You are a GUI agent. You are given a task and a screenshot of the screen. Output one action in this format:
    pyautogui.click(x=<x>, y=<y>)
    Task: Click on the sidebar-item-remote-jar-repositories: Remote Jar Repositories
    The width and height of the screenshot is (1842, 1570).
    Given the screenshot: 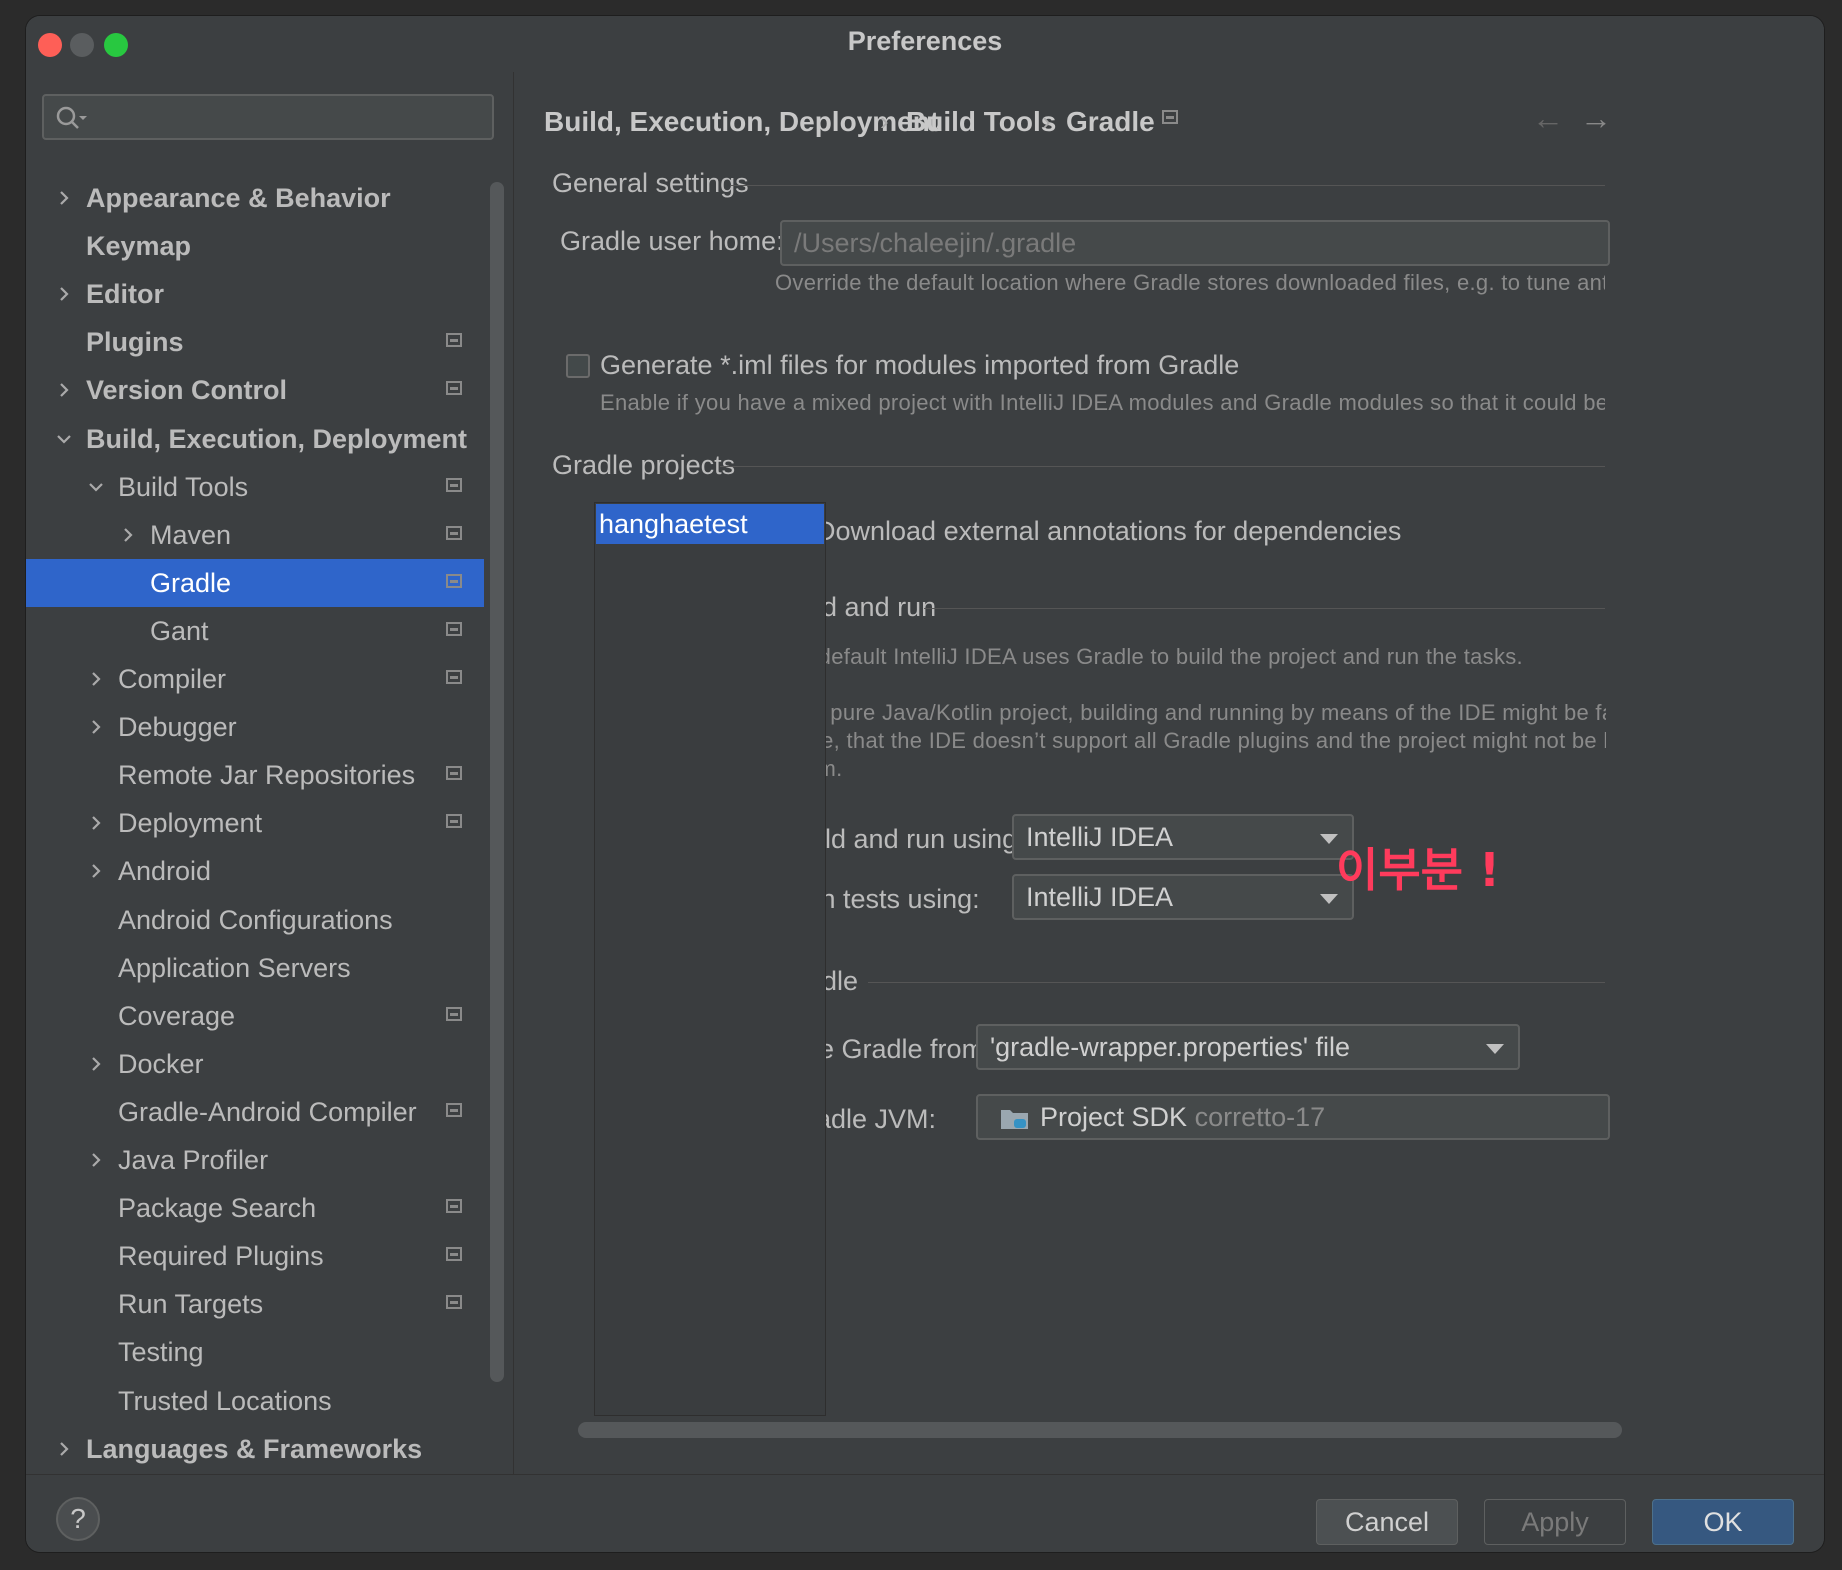 What is the action you would take?
    pyautogui.click(x=255, y=775)
    